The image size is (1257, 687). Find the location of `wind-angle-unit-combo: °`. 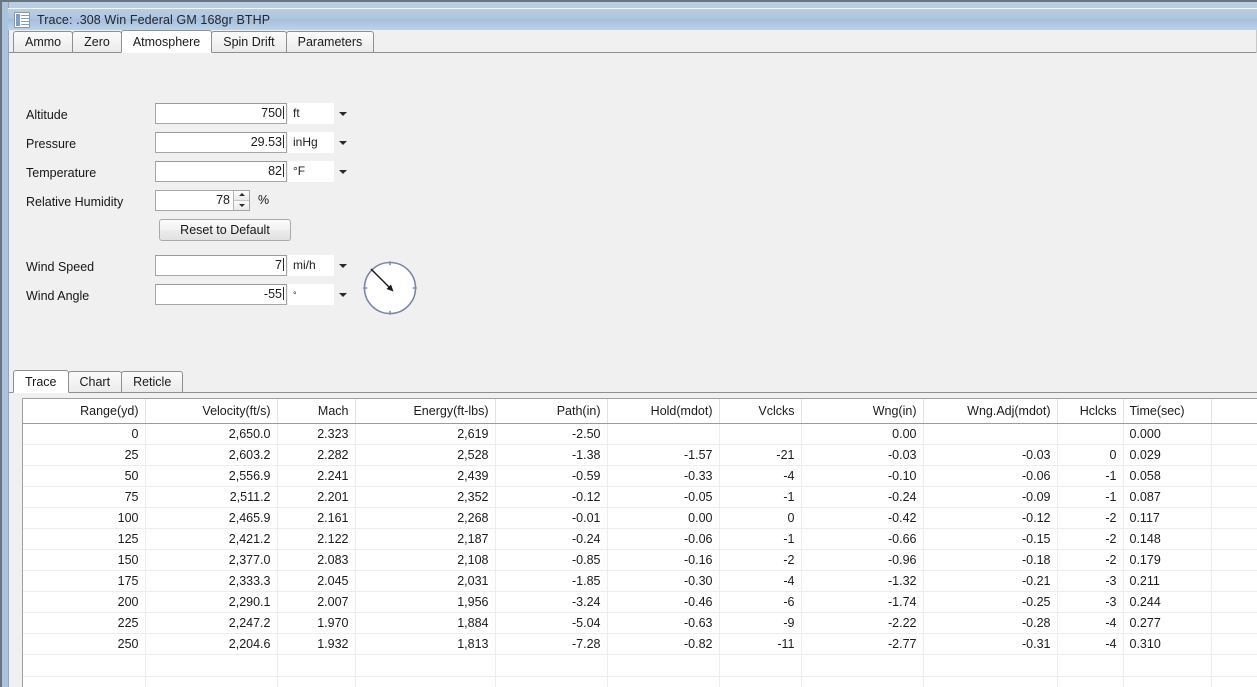

wind-angle-unit-combo: ° is located at coordinates (319, 294).